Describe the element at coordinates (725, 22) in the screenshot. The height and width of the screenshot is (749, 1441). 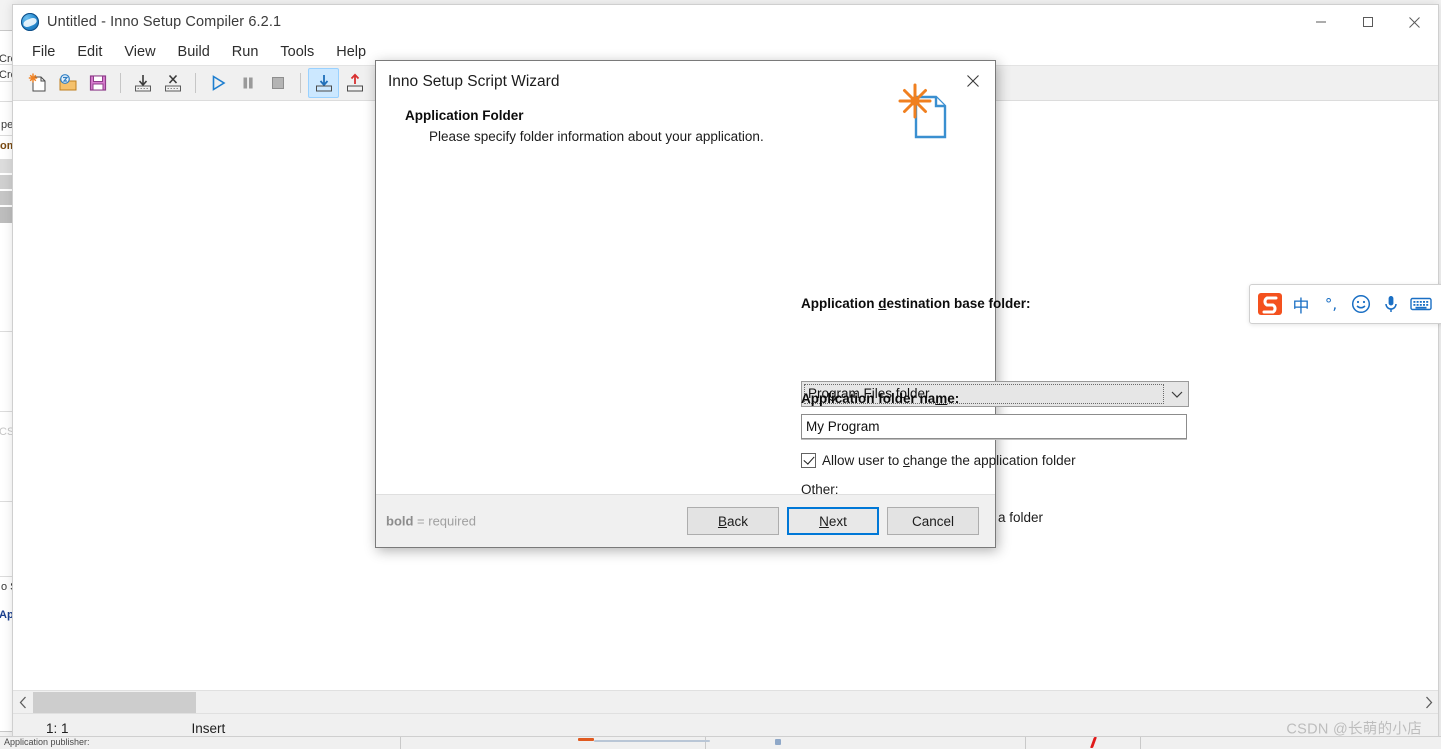
I see `title-bar: Untitled - Inno Setup Compiler 6.2.1` at that location.